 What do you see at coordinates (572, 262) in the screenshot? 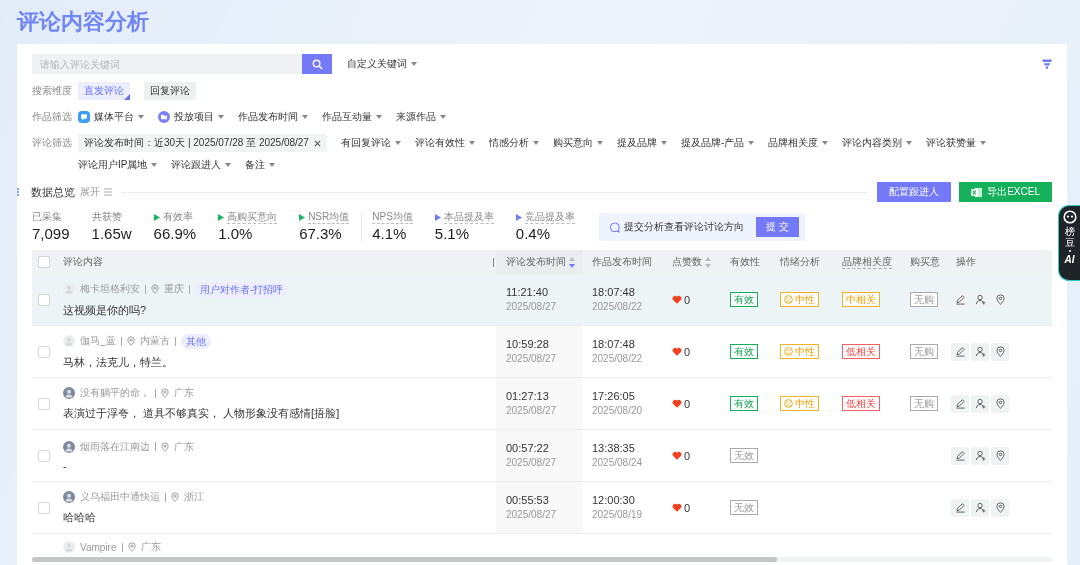
I see `sort-icon` at bounding box center [572, 262].